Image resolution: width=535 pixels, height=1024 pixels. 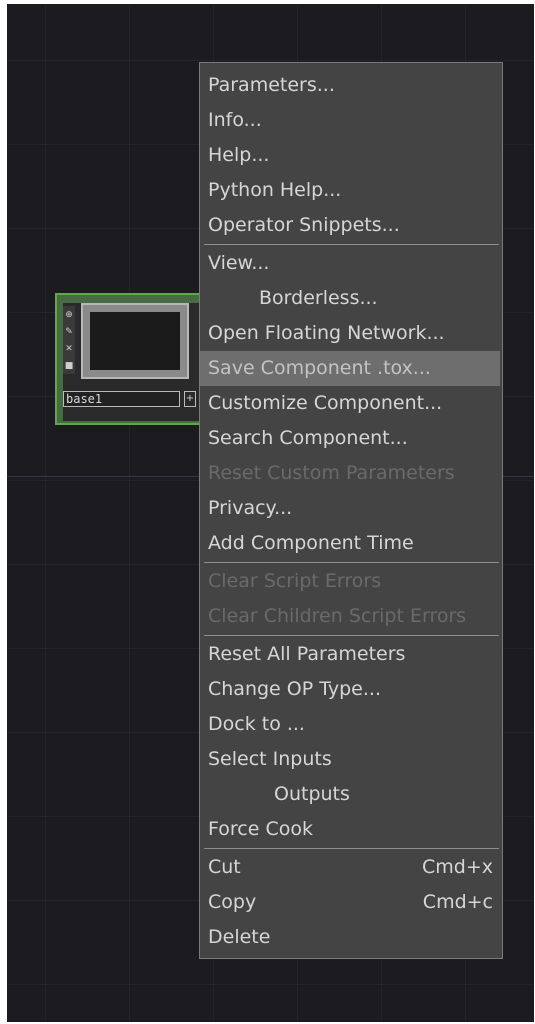 What do you see at coordinates (337, 616) in the screenshot?
I see `menu-item-label: Clear Children Script Errors` at bounding box center [337, 616].